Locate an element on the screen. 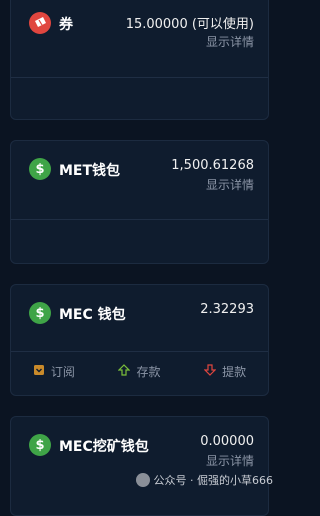  deposit-label: 存款 is located at coordinates (148, 372).